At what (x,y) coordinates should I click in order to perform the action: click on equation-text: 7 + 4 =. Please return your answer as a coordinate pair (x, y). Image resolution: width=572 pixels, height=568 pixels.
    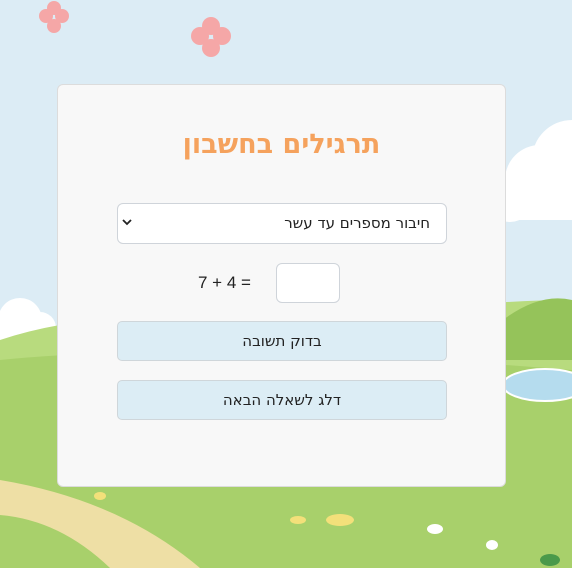
    Looking at the image, I should click on (224, 282).